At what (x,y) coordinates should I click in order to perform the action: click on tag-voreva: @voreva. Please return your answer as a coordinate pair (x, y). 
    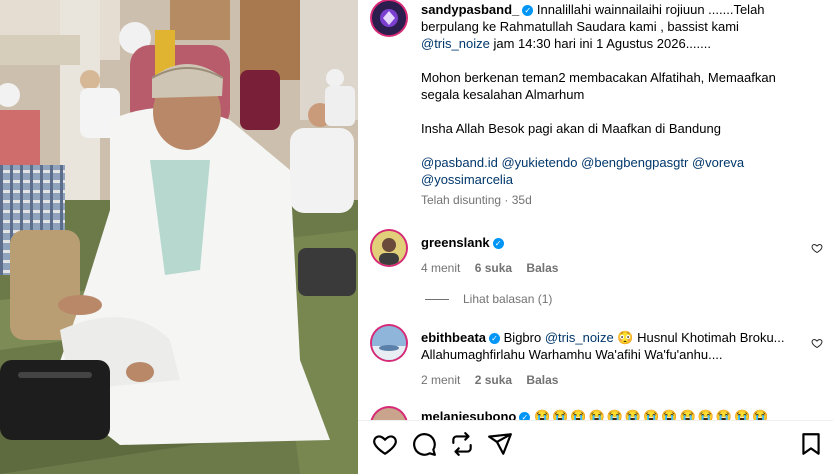
    Looking at the image, I should click on (718, 162).